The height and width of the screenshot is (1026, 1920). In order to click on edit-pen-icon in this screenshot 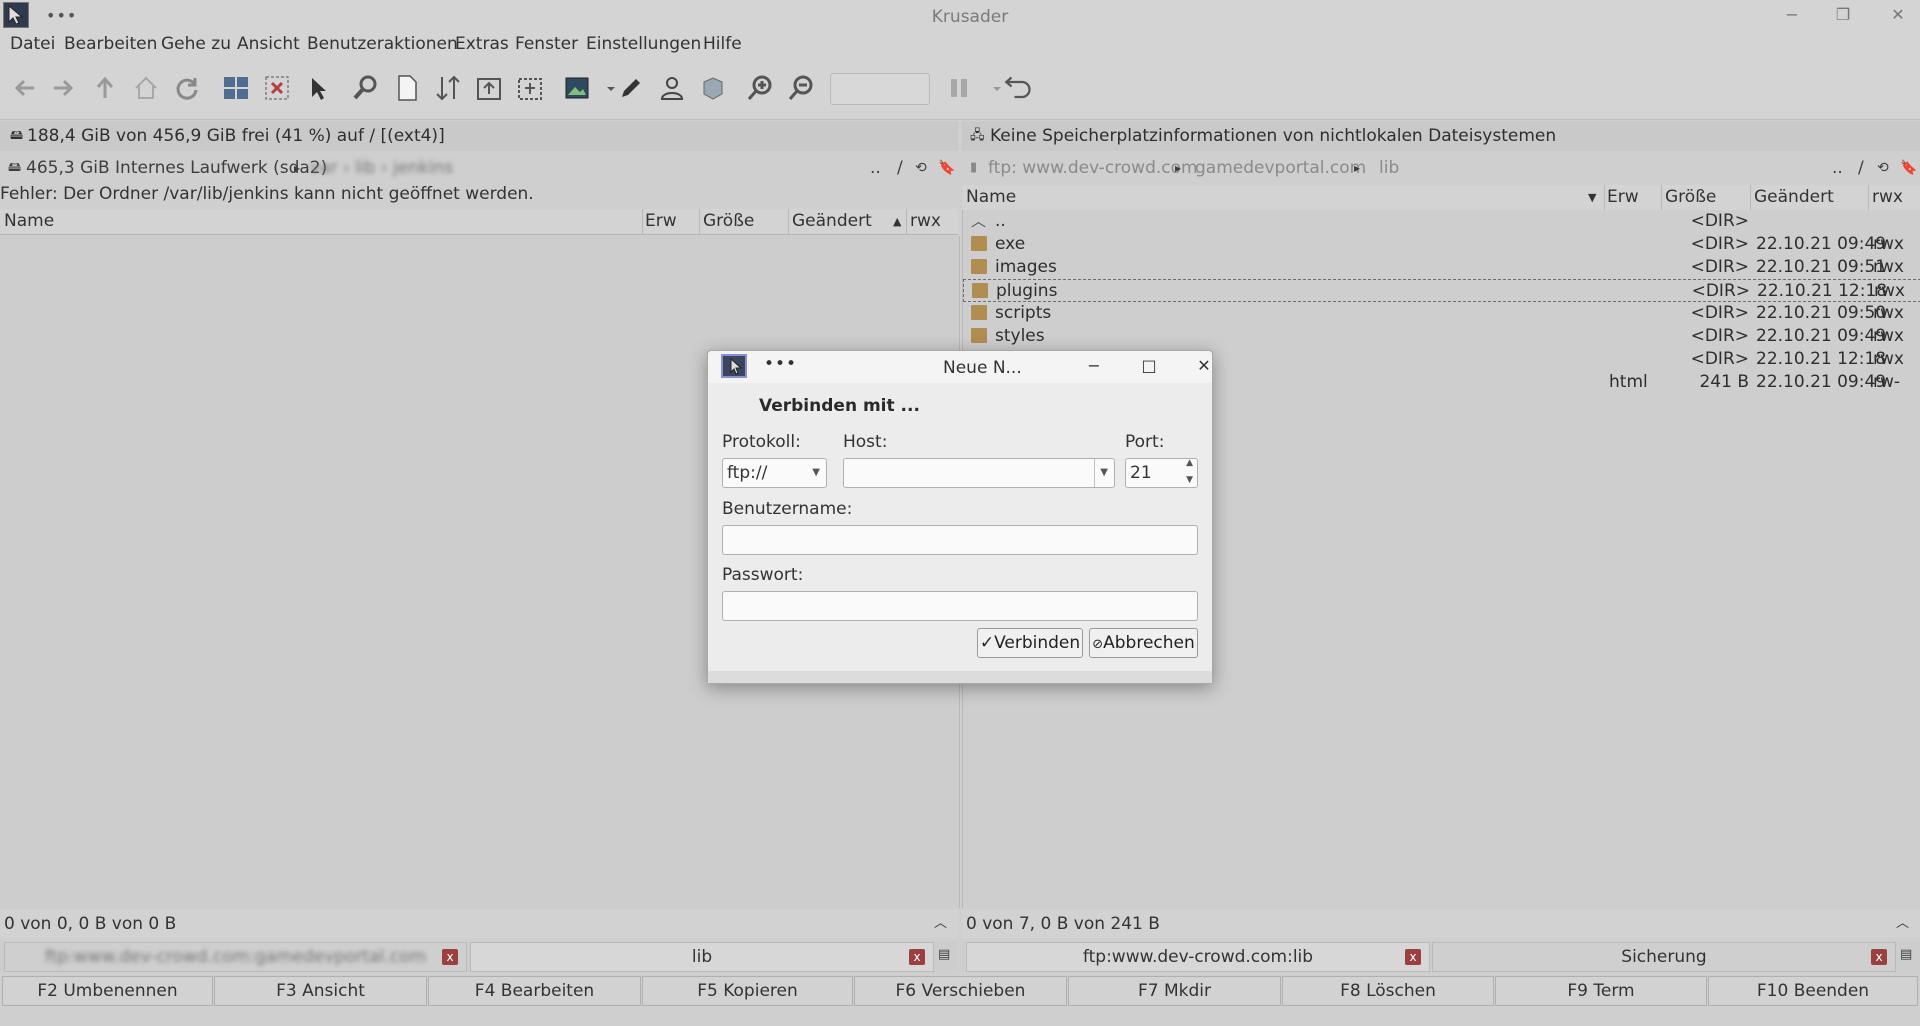, I will do `click(631, 88)`.